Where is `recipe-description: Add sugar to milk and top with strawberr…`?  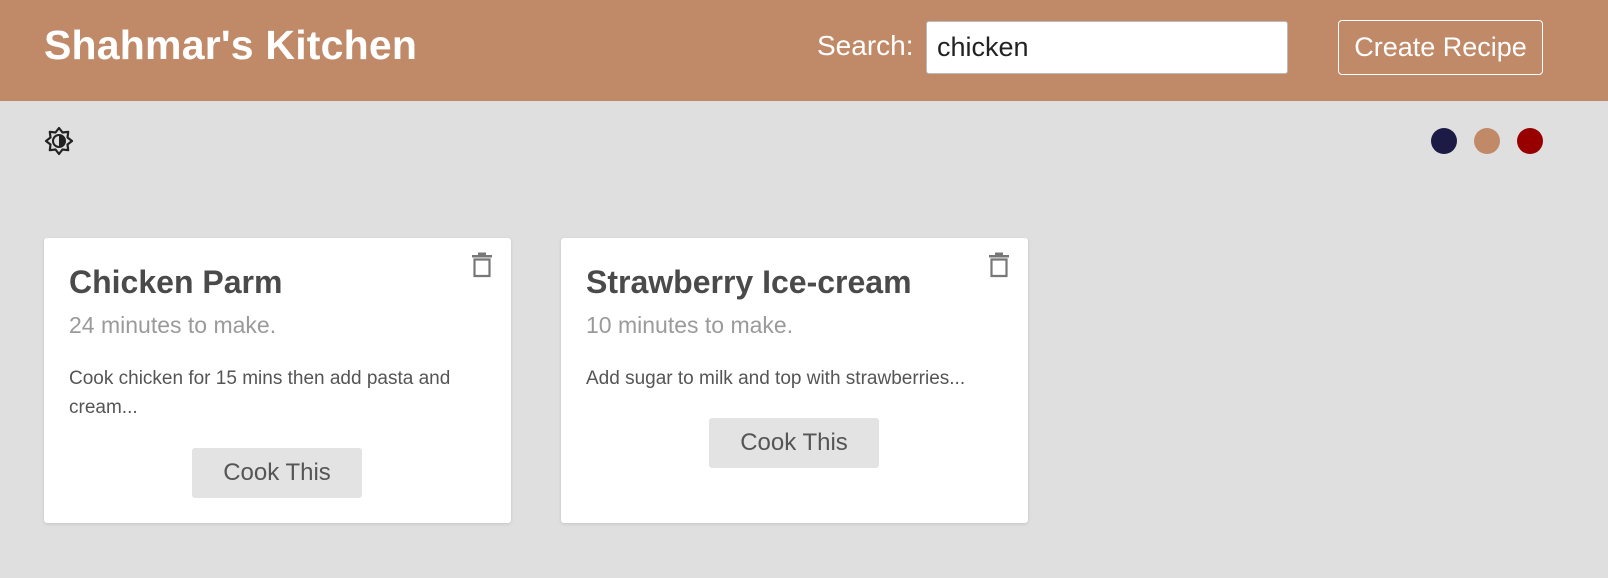 recipe-description: Add sugar to milk and top with strawberr… is located at coordinates (776, 378).